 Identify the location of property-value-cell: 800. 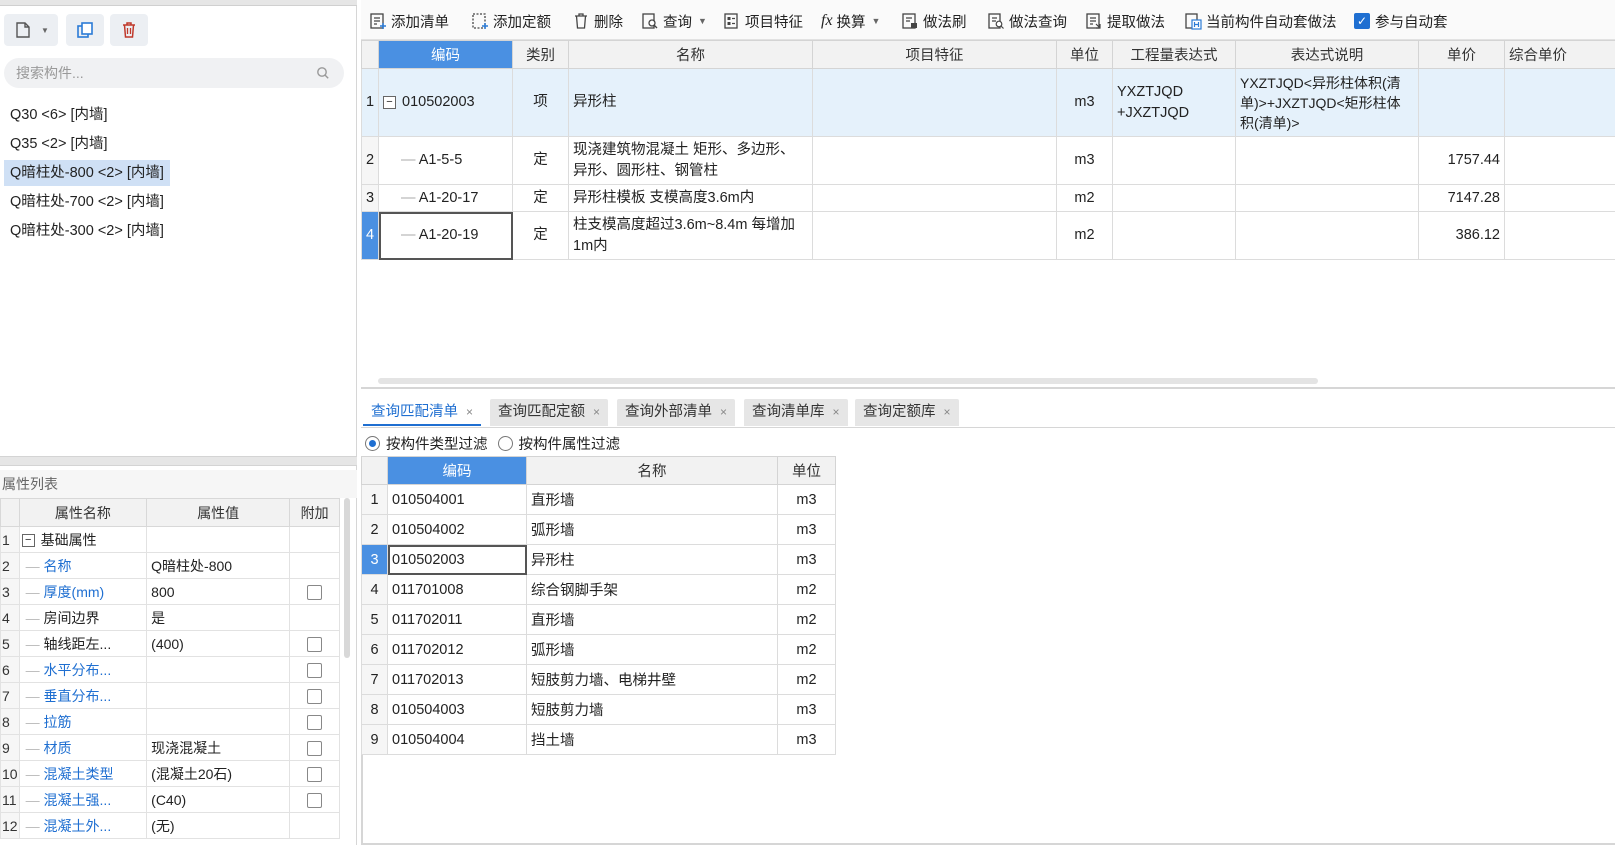
(218, 591).